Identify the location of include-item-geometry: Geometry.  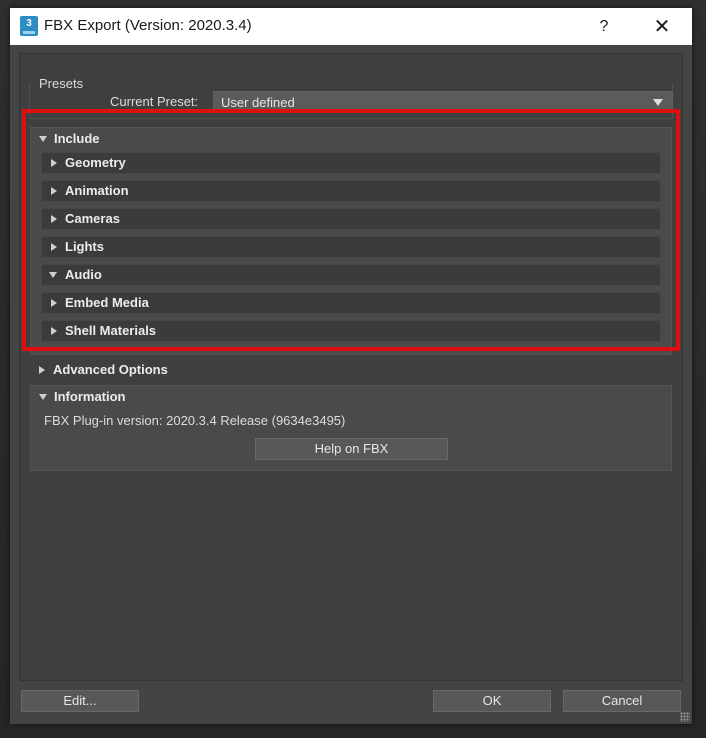
(351, 163).